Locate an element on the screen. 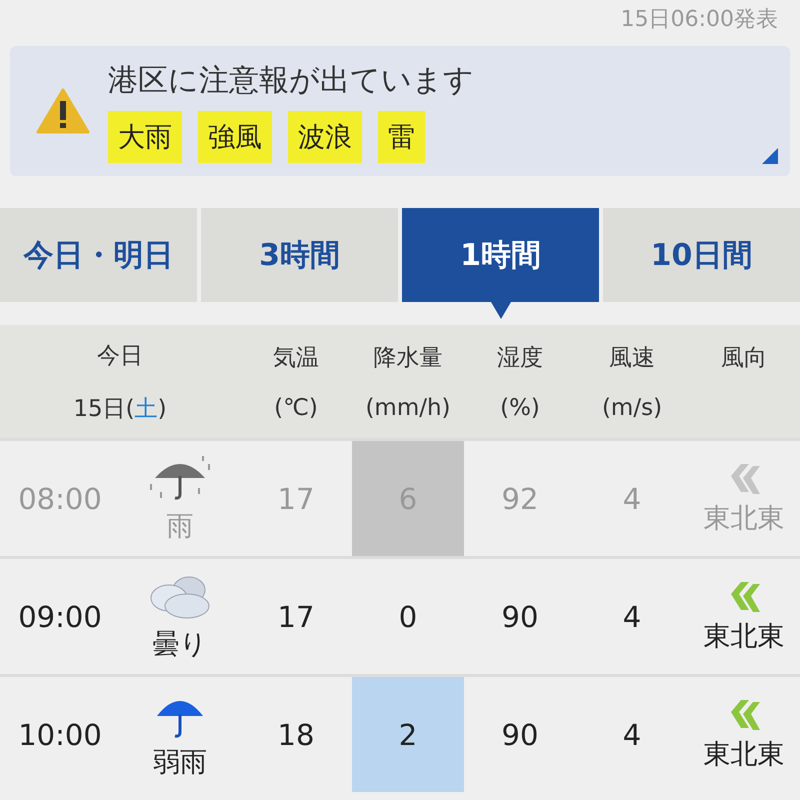  tab: 10日間 is located at coordinates (701, 255).